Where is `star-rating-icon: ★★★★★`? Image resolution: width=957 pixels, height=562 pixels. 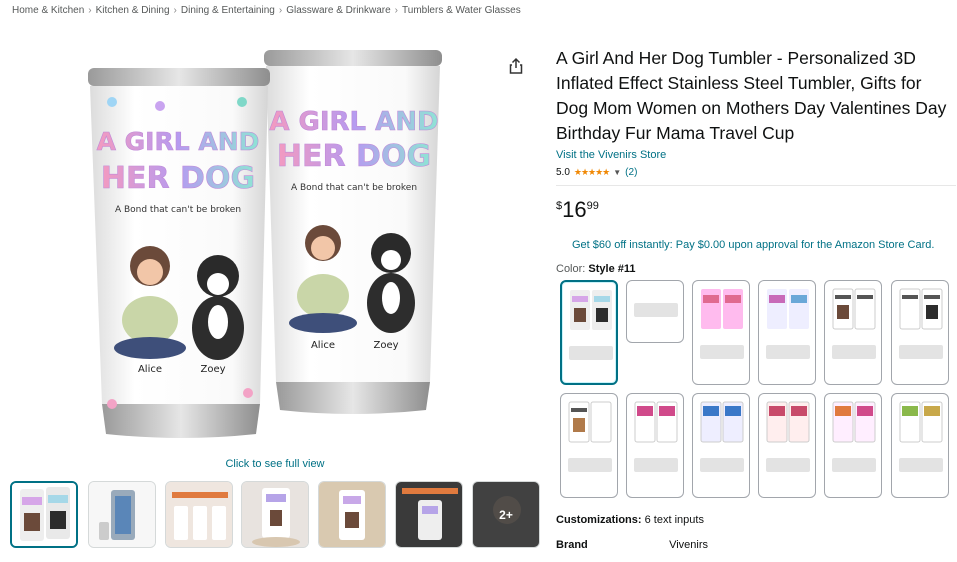 star-rating-icon: ★★★★★ is located at coordinates (592, 172).